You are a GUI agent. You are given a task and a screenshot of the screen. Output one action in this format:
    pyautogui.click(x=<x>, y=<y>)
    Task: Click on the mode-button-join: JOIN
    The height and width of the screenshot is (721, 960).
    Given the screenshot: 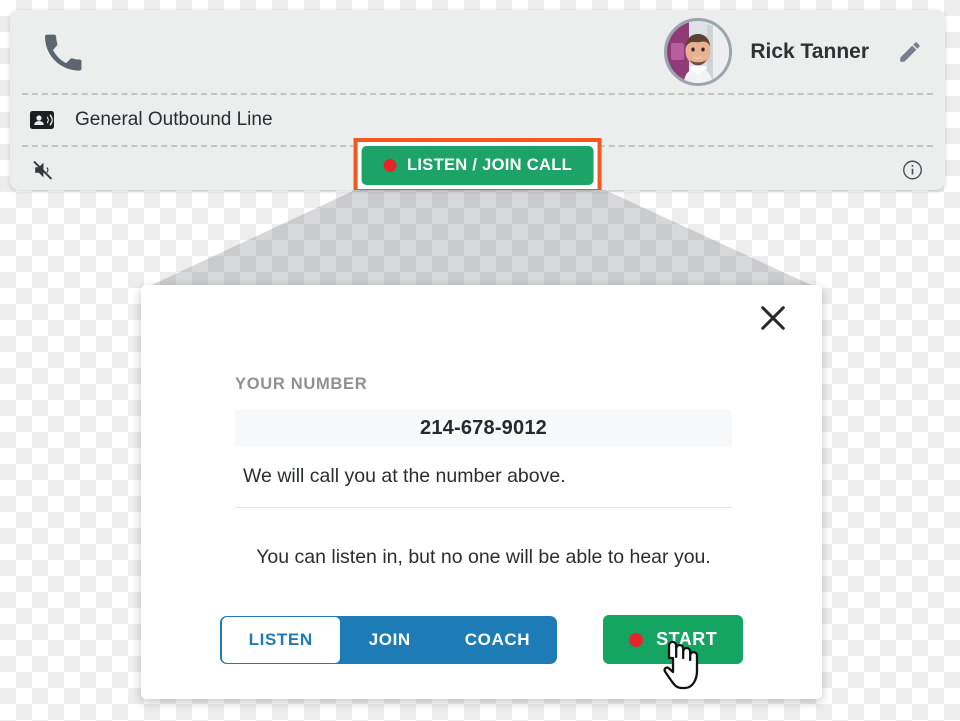 What is the action you would take?
    pyautogui.click(x=390, y=640)
    